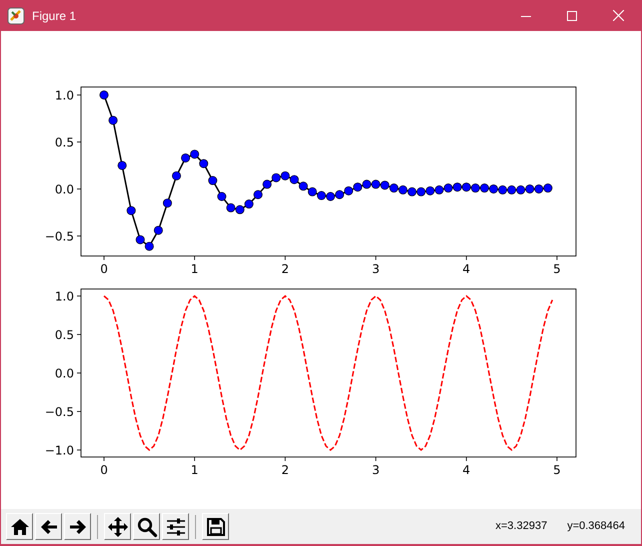 This screenshot has width=642, height=546. Describe the element at coordinates (572, 15) in the screenshot. I see `maximize-icon` at that location.